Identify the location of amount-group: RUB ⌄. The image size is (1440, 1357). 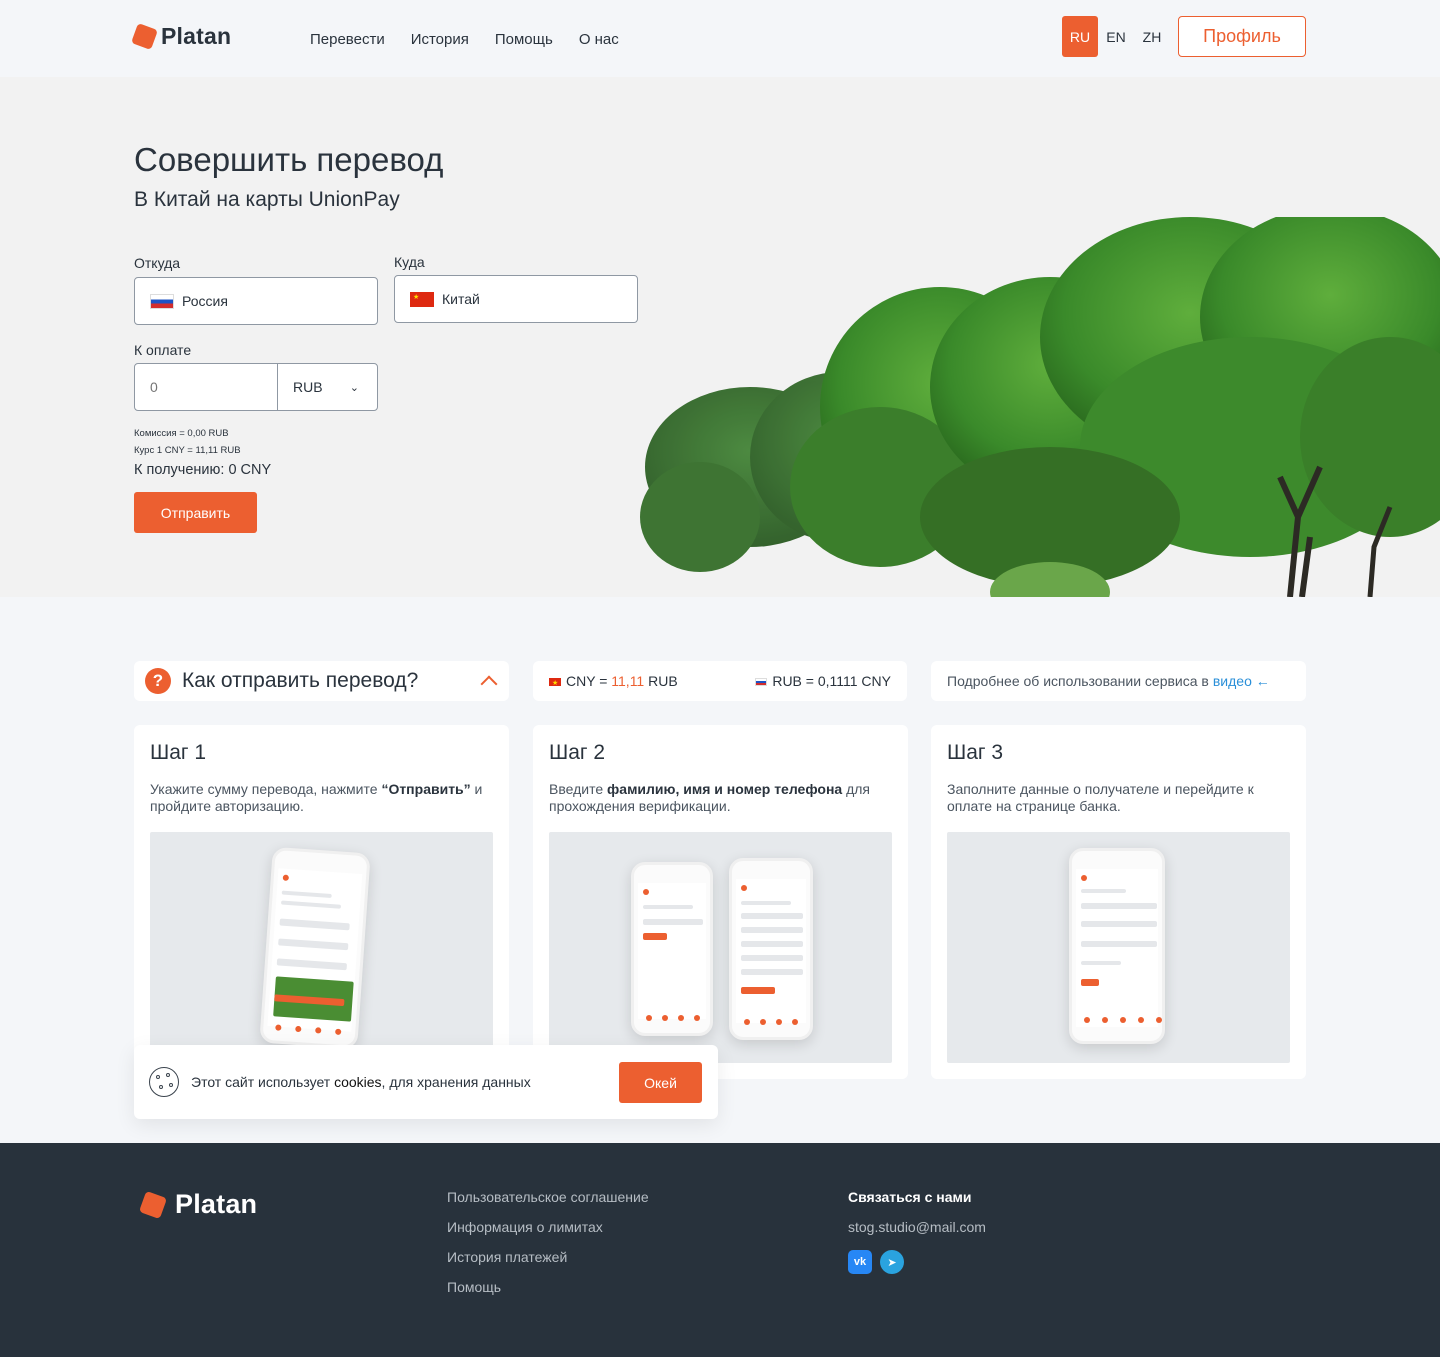
(256, 387).